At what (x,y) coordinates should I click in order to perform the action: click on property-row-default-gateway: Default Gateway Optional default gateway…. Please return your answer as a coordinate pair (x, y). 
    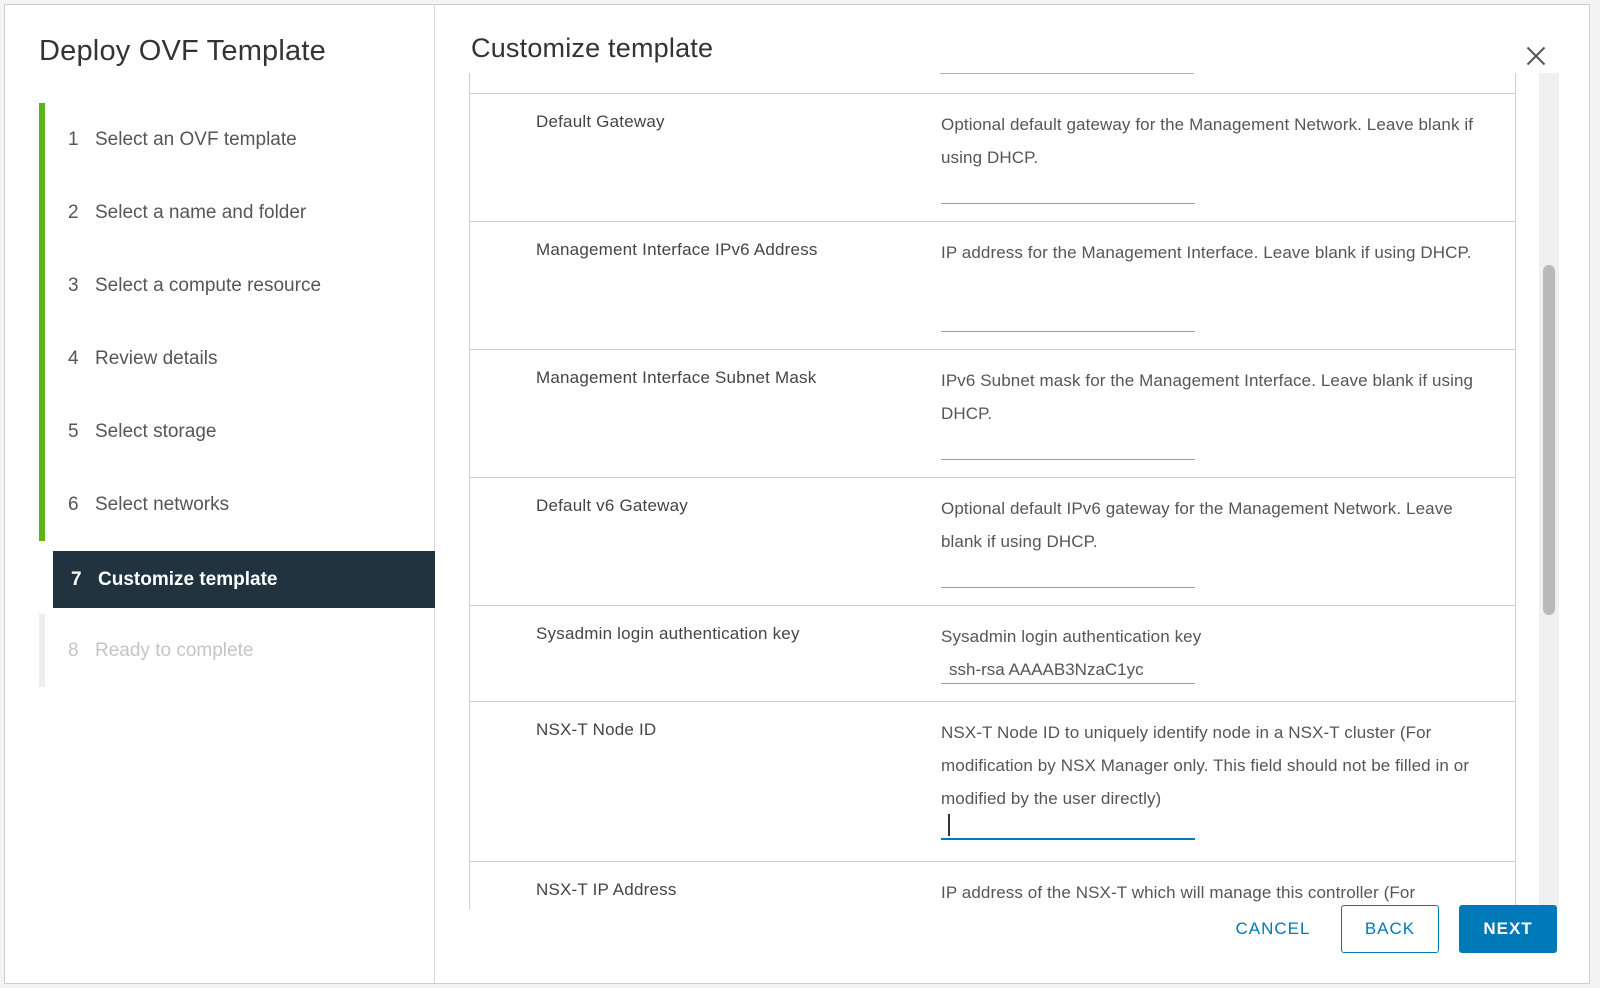
    Looking at the image, I should click on (992, 158).